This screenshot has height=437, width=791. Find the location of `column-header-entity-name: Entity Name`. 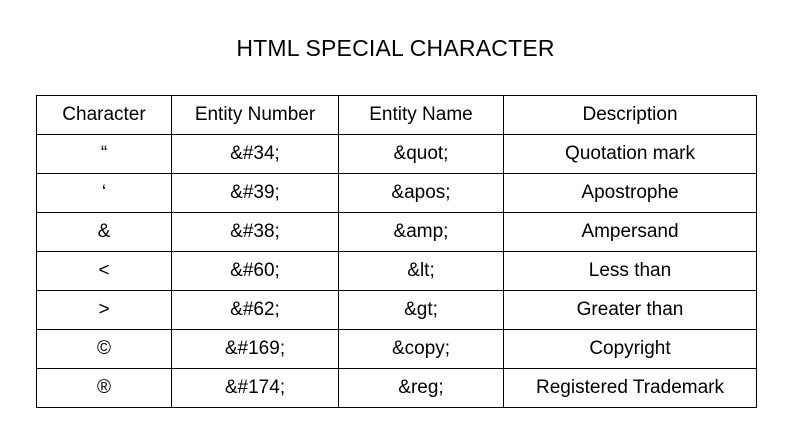

column-header-entity-name: Entity Name is located at coordinates (421, 115).